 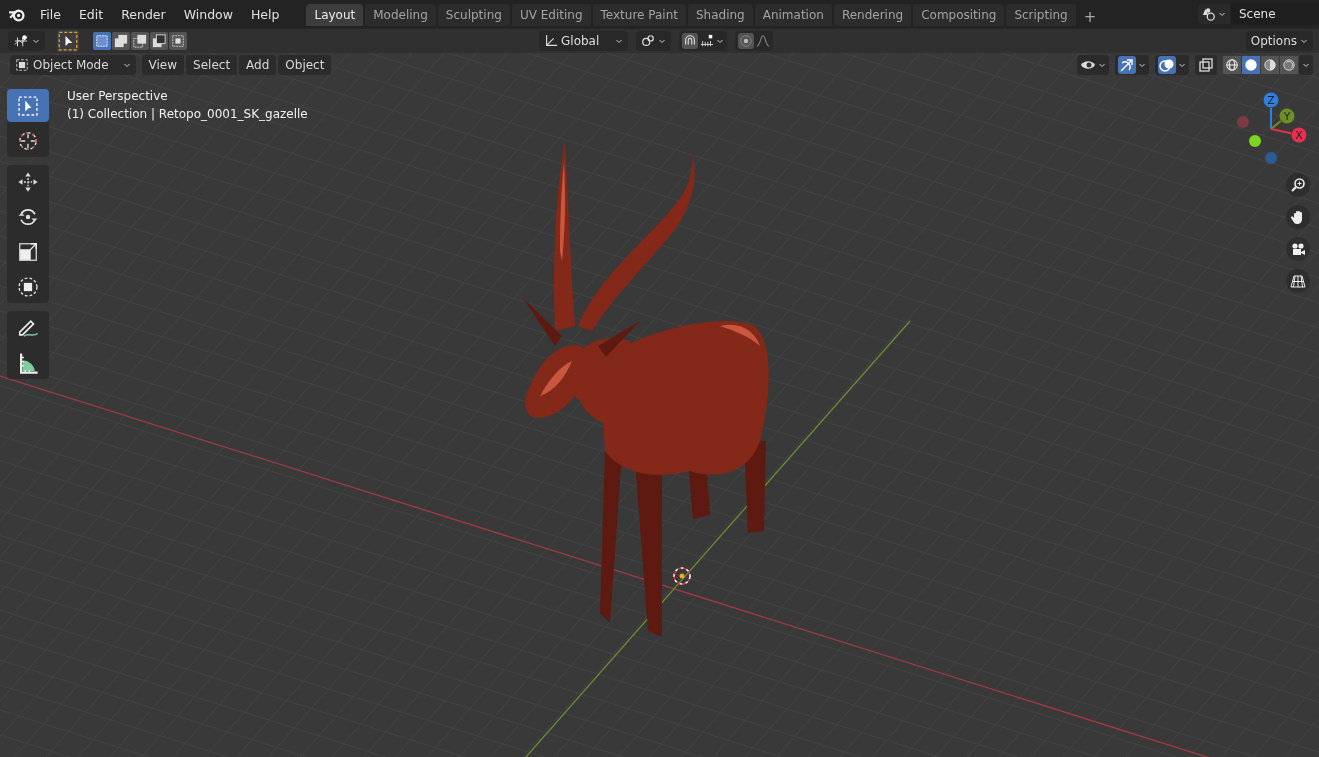 I want to click on overlays-toggle, so click(x=1172, y=65).